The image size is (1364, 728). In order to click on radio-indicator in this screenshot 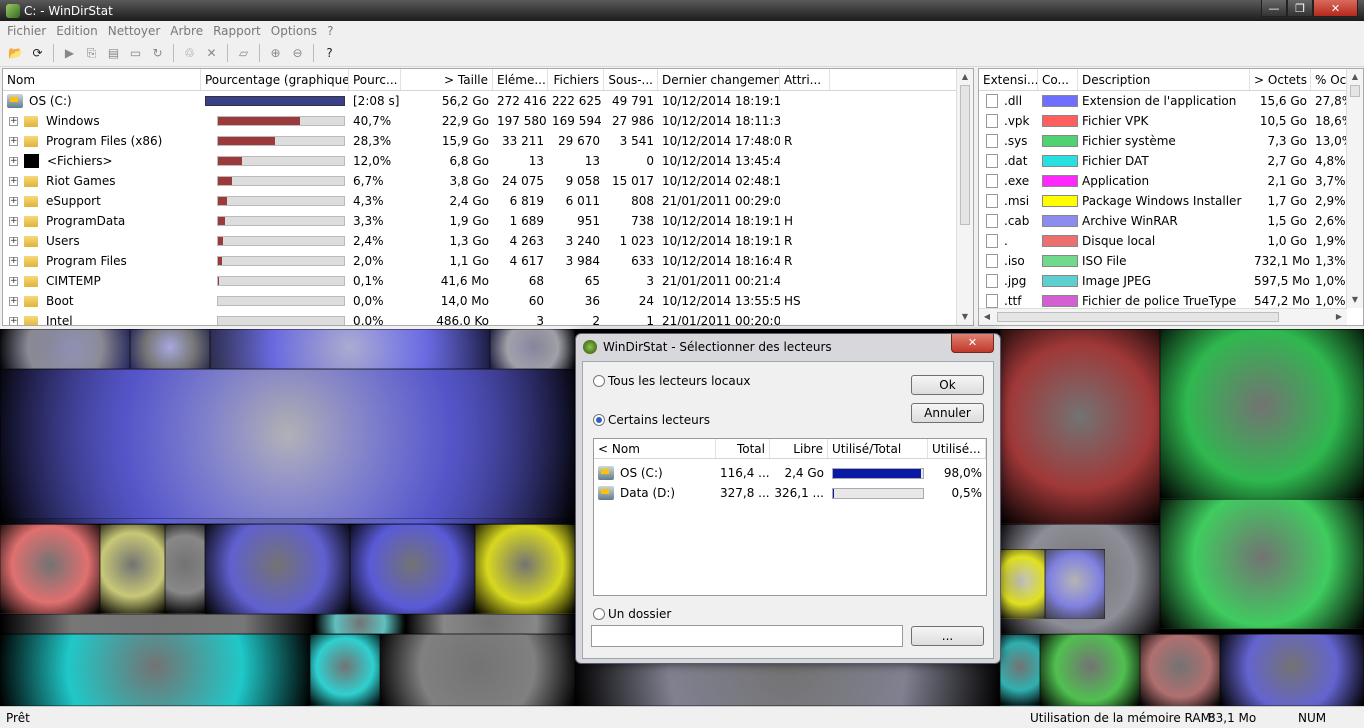, I will do `click(599, 381)`.